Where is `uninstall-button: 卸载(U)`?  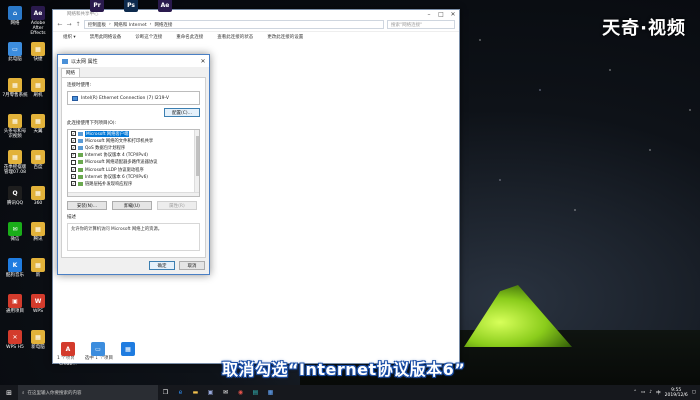
uninstall-button: 卸载(U) is located at coordinates (132, 205).